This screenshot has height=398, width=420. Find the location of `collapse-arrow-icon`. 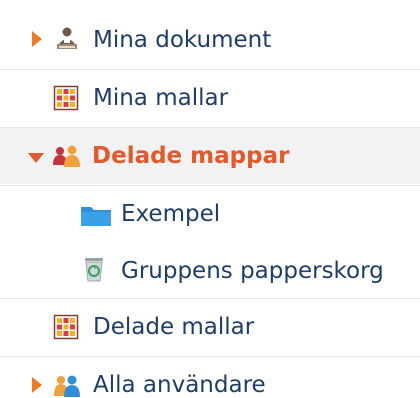

collapse-arrow-icon is located at coordinates (36, 158).